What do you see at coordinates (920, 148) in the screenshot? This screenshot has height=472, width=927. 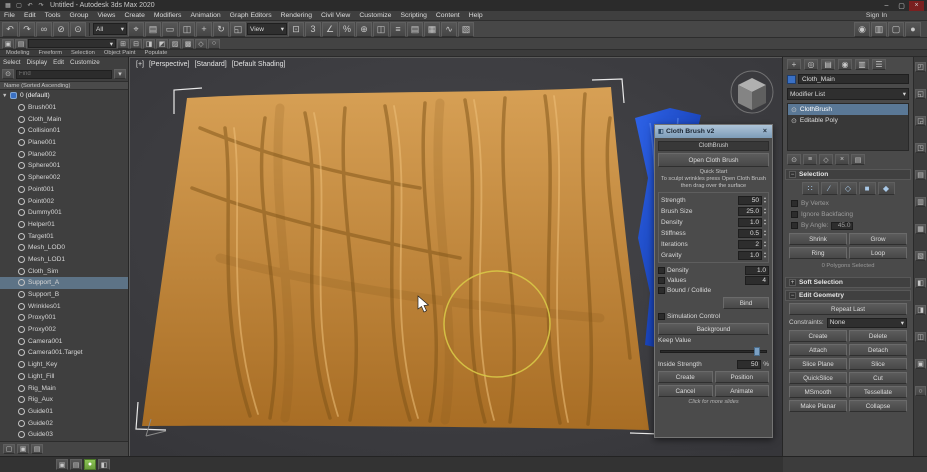 I see `docked-tool-icon: ◳` at bounding box center [920, 148].